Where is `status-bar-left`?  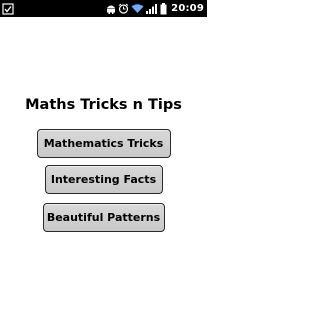 status-bar-left is located at coordinates (7, 8).